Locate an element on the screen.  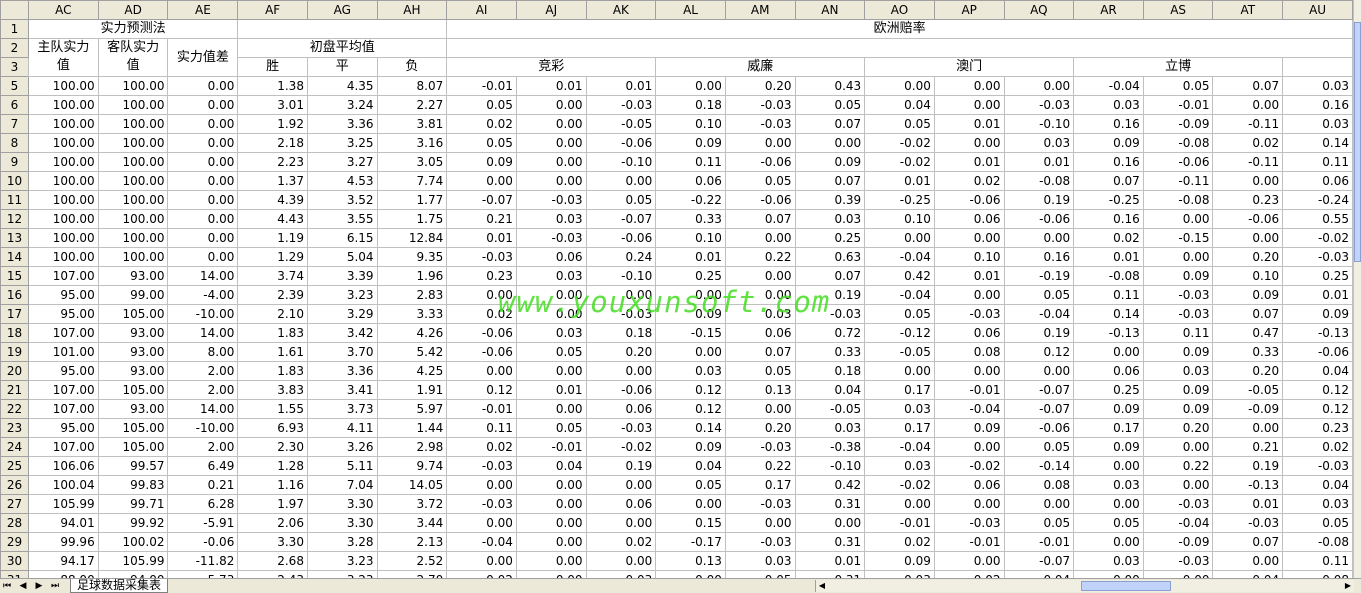
cell: -0.19 is located at coordinates (1039, 276).